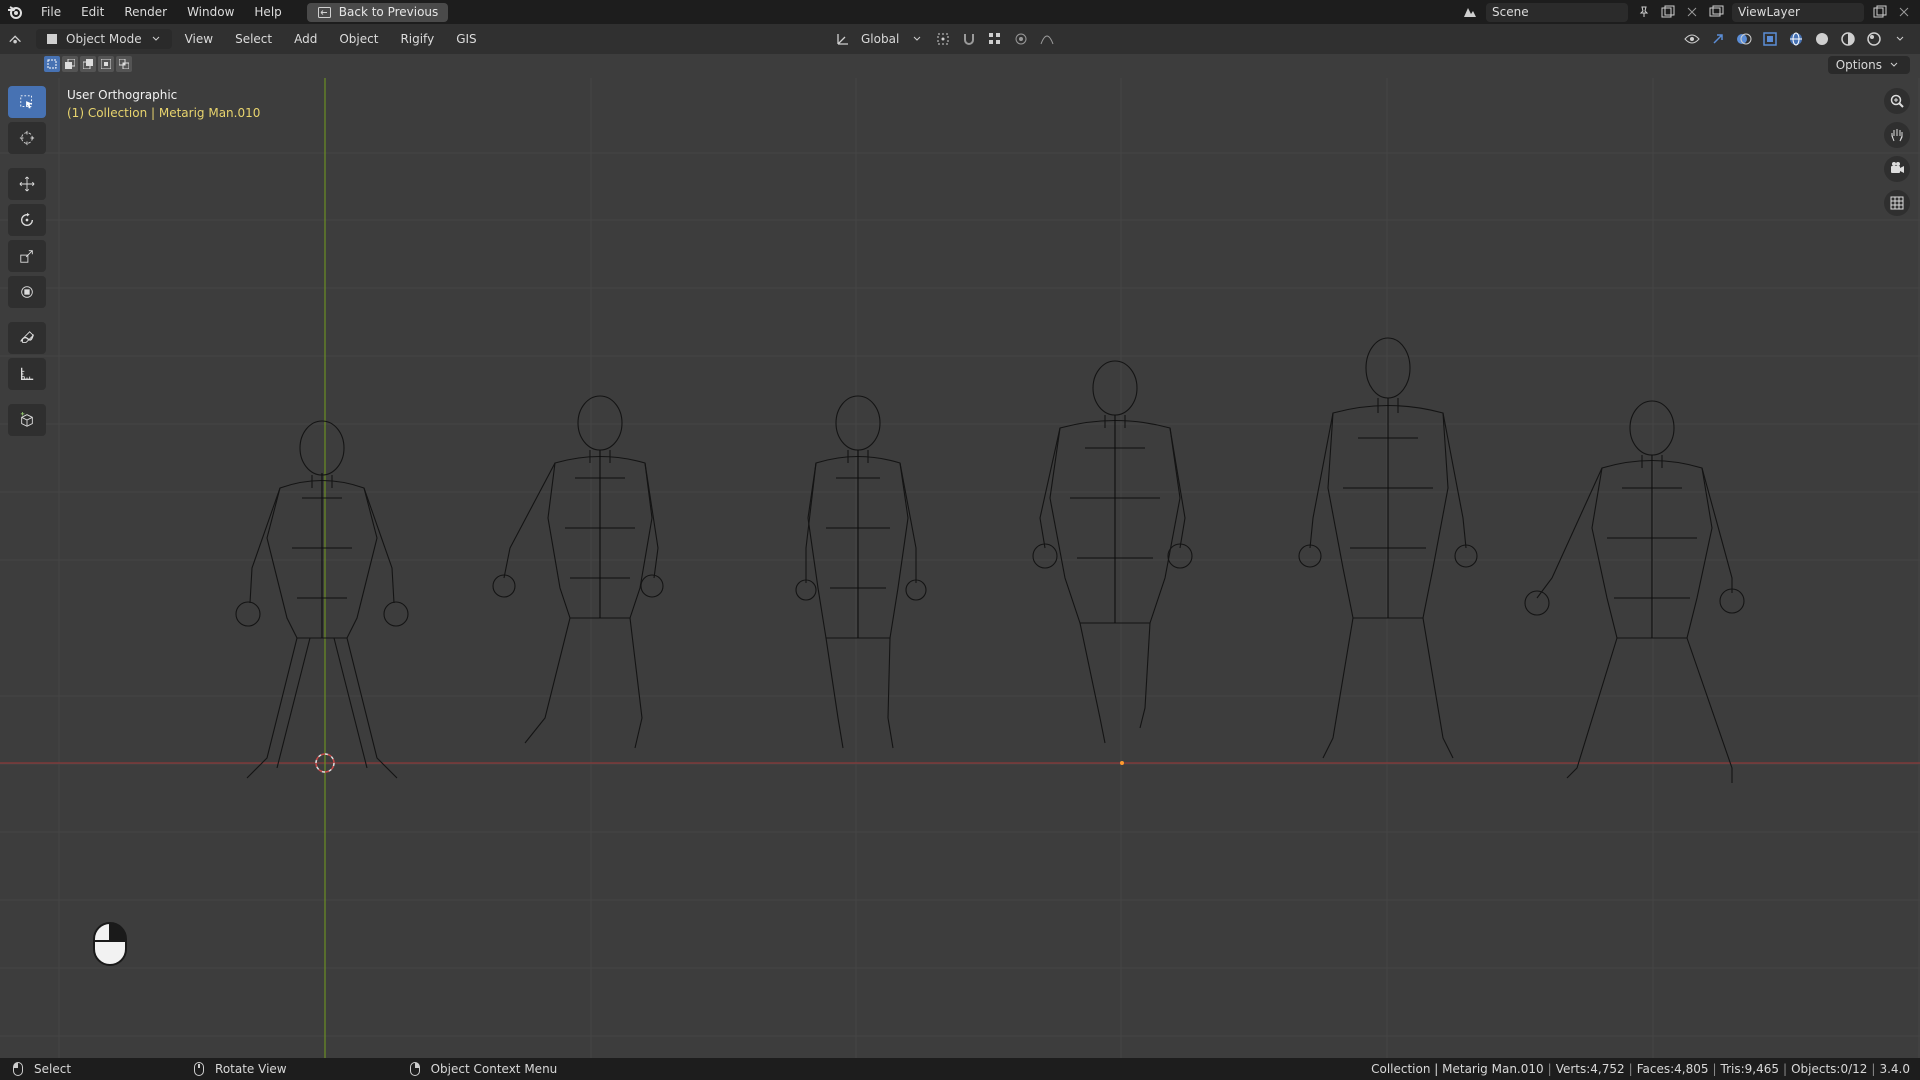 The image size is (1920, 1080). What do you see at coordinates (18, 1069) in the screenshot?
I see `mouse-left-icon` at bounding box center [18, 1069].